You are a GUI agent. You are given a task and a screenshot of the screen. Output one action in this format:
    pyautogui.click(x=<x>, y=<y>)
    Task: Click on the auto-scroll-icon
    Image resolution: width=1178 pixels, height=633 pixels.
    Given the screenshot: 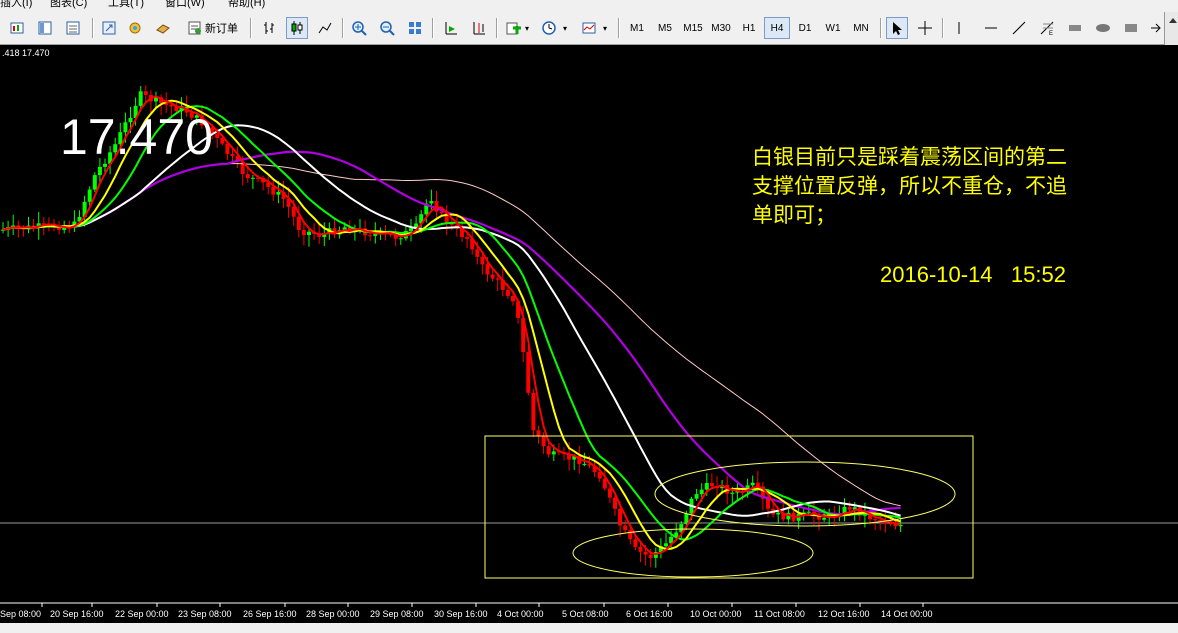 What is the action you would take?
    pyautogui.click(x=451, y=28)
    